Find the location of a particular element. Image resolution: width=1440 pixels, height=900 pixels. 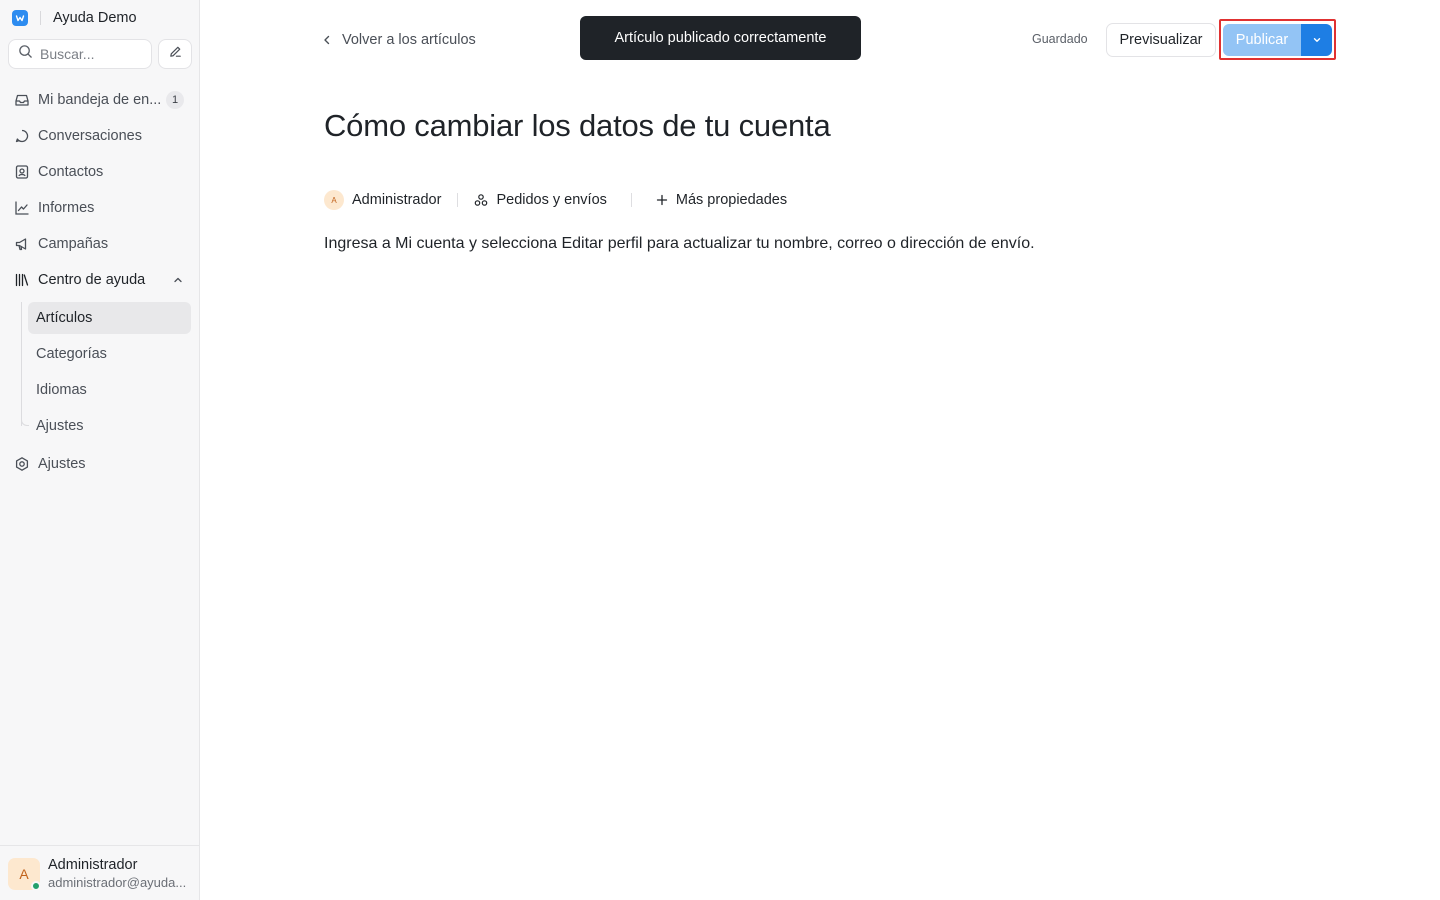

sidebar-item-contacts: Contactos is located at coordinates (100, 172).